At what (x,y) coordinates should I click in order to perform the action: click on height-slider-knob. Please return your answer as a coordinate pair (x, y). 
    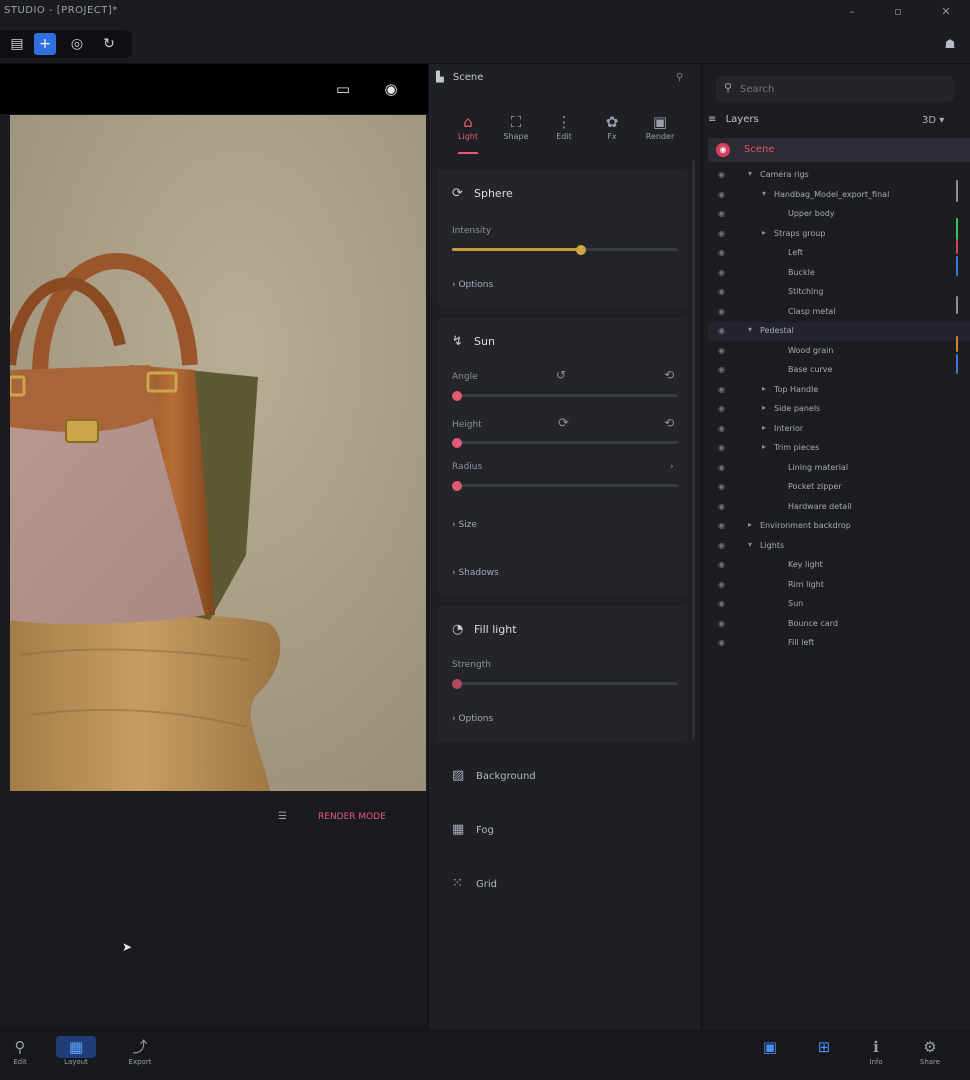
    Looking at the image, I should click on (457, 442).